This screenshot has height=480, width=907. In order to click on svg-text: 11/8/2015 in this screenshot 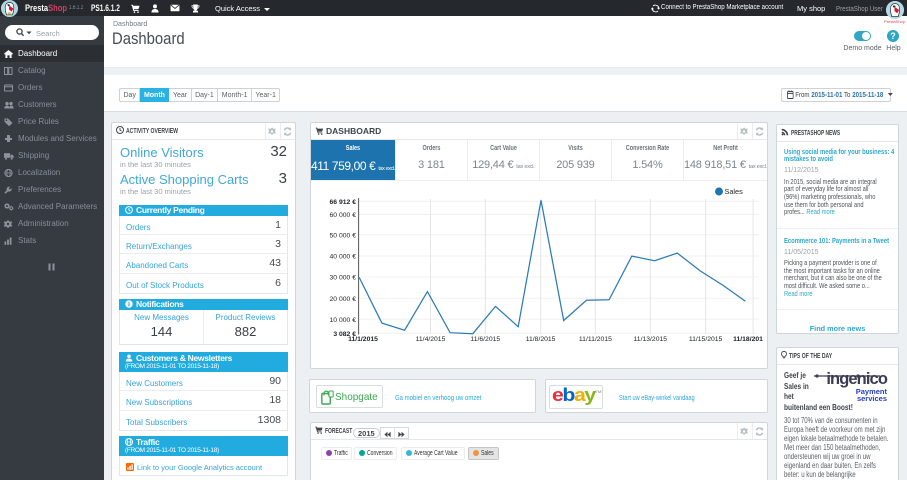, I will do `click(541, 339)`.